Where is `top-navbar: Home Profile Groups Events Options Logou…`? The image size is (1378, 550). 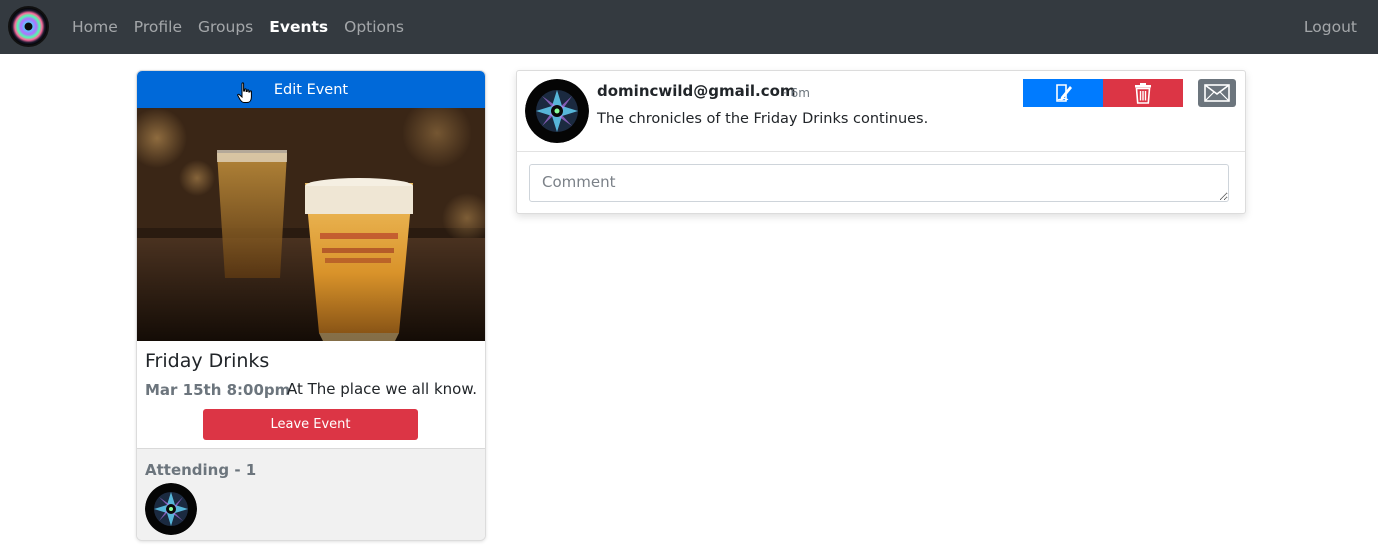
top-navbar: Home Profile Groups Events Options Logou… is located at coordinates (689, 27).